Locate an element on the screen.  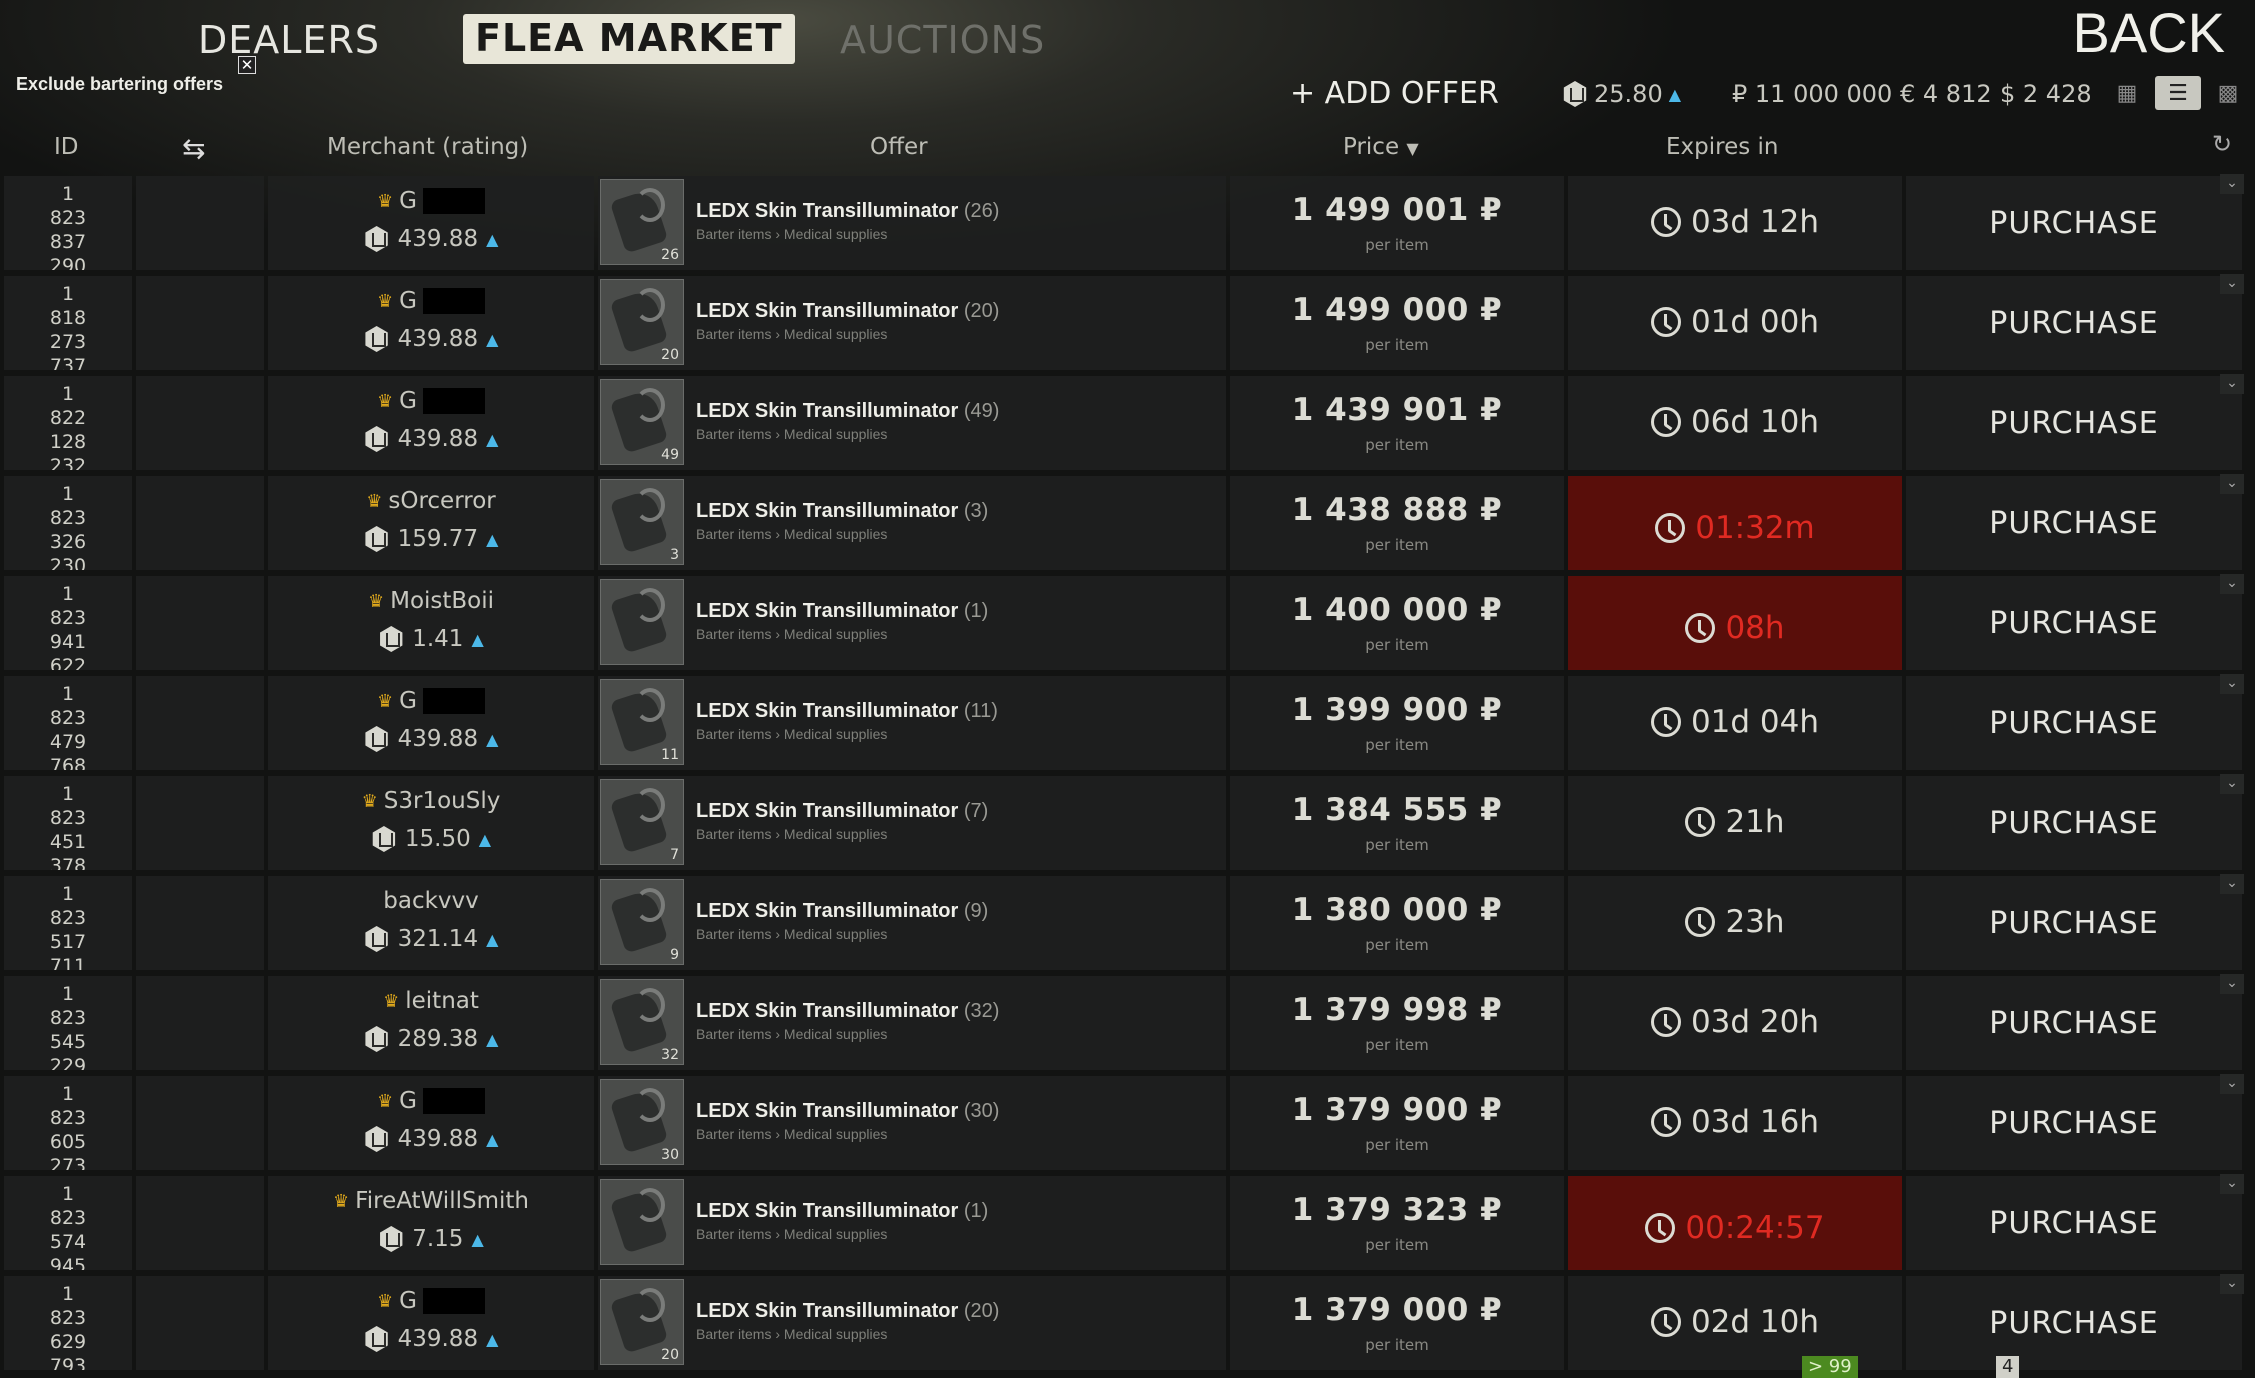
merchant-name: ♛ leitnat is located at coordinates (431, 1001).